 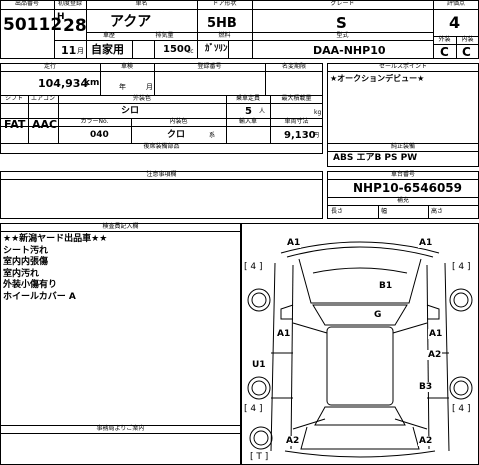 What do you see at coordinates (26, 250) in the screenshot?
I see `inspector-line: シート汚れ` at bounding box center [26, 250].